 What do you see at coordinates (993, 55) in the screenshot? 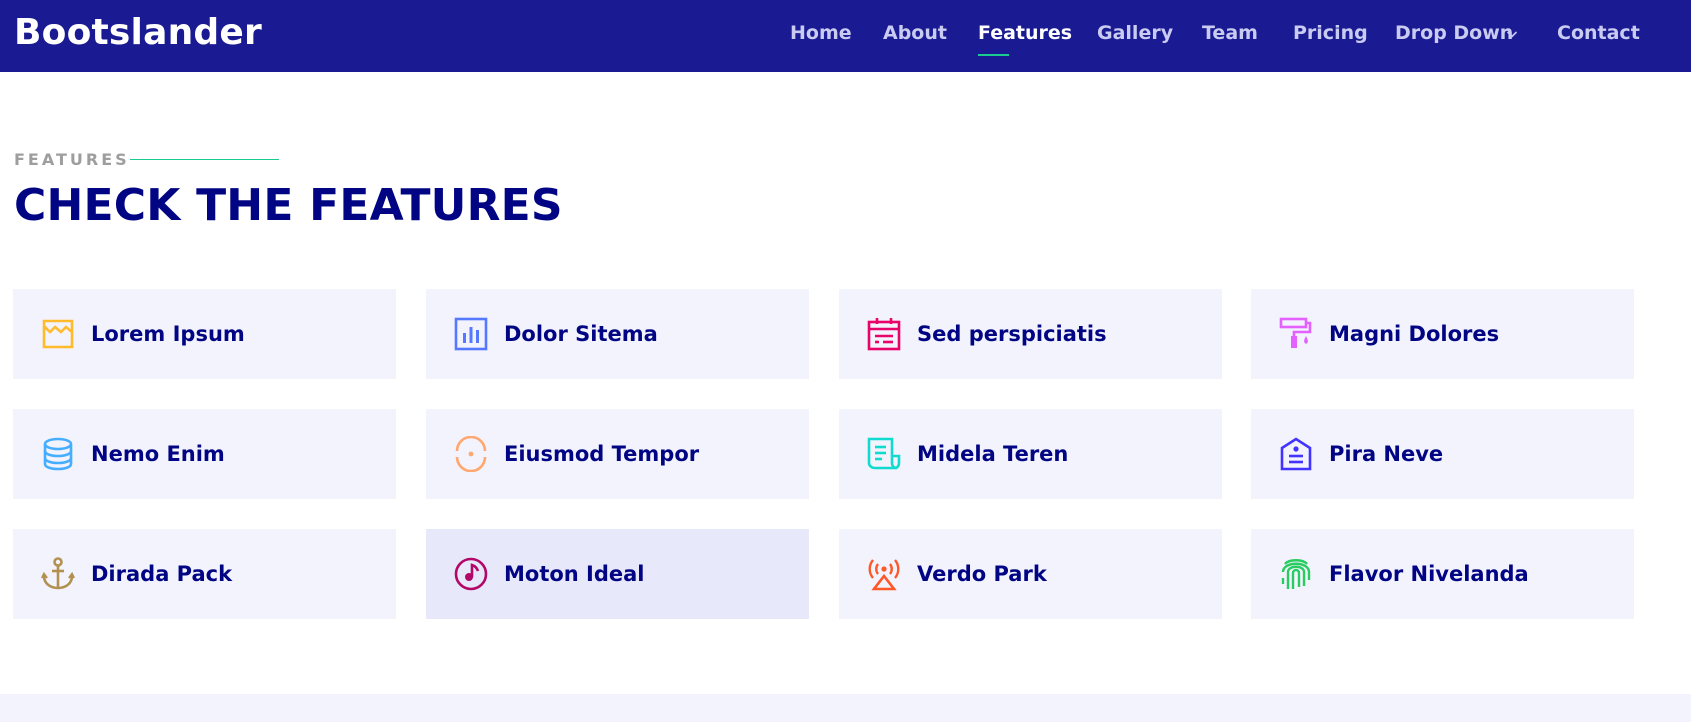
I see `active-nav-indicator` at bounding box center [993, 55].